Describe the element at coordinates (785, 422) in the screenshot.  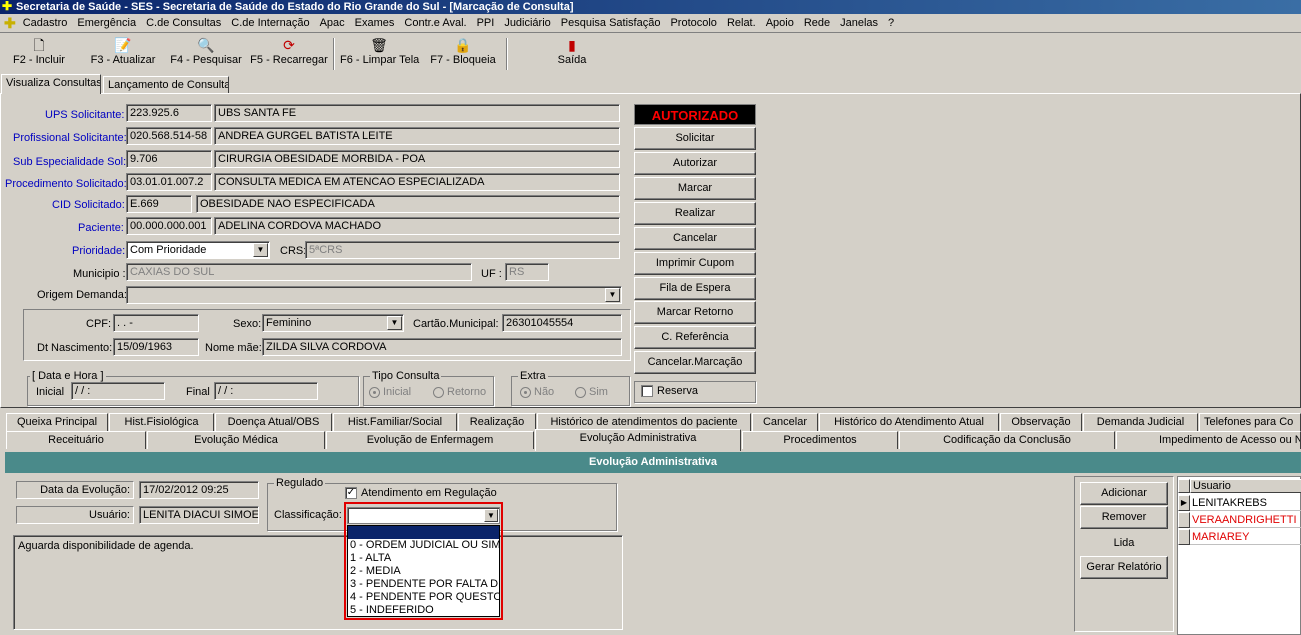
I see `tab-cancelar: Cancelar` at that location.